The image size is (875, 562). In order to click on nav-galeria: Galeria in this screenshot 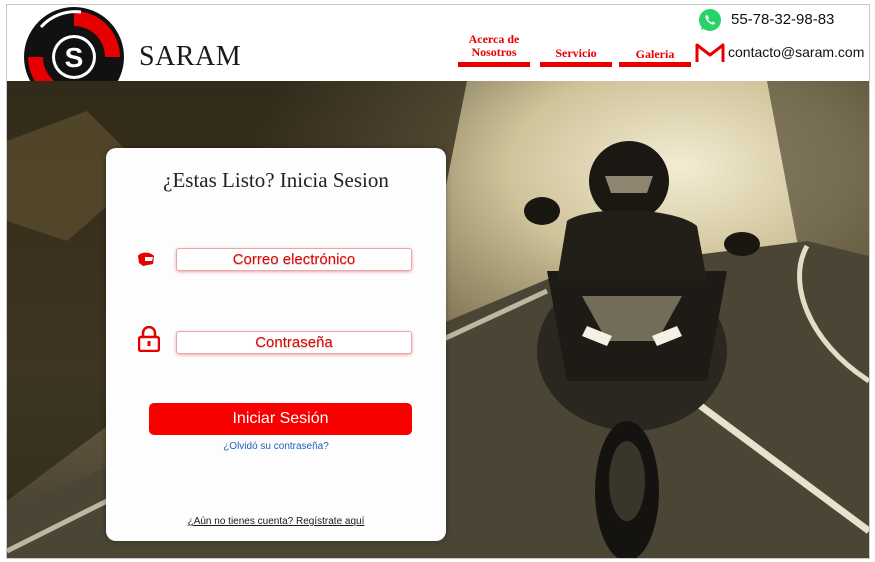, I will do `click(655, 54)`.